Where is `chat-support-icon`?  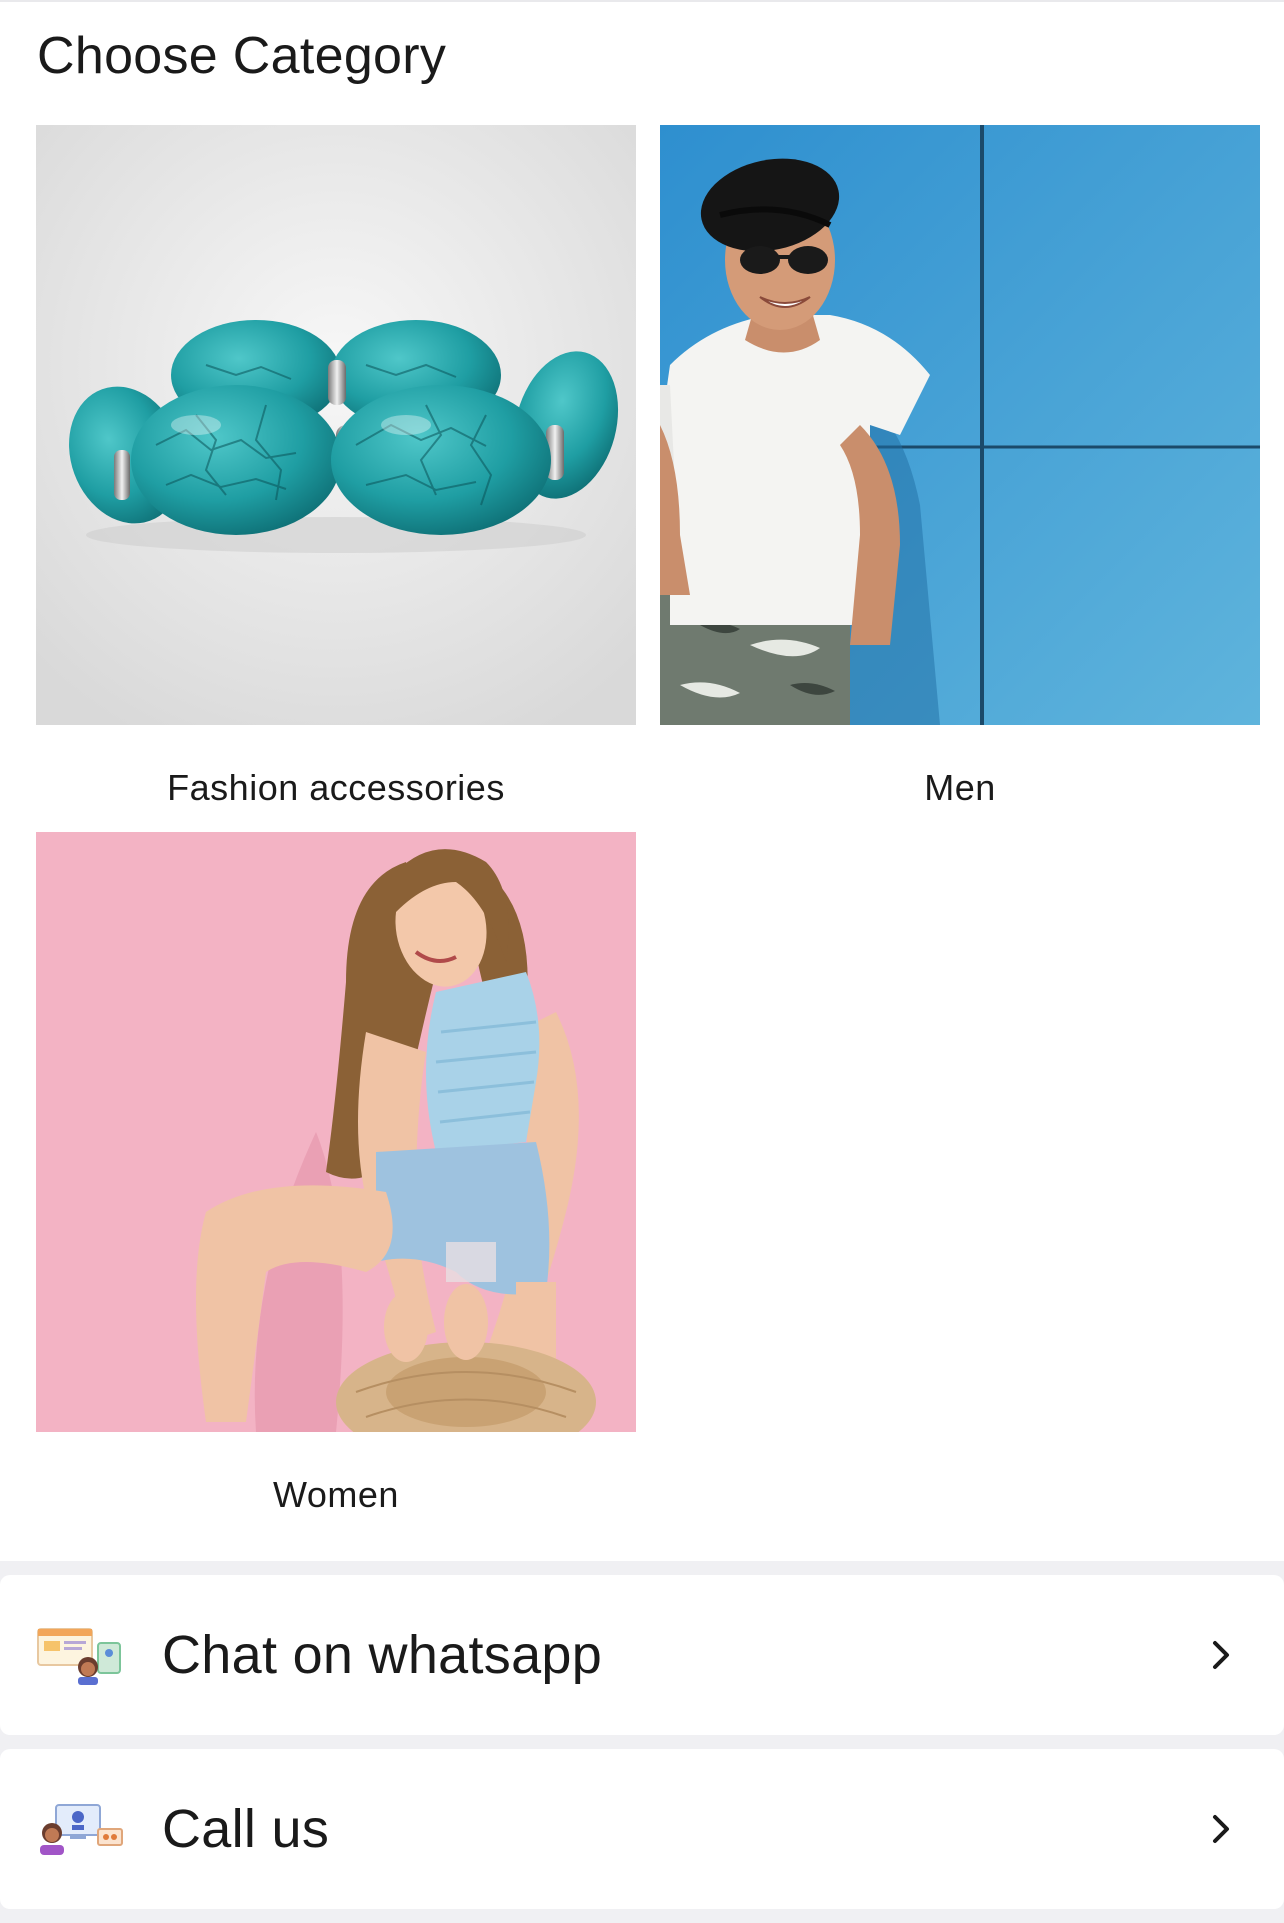 chat-support-icon is located at coordinates (79, 1656).